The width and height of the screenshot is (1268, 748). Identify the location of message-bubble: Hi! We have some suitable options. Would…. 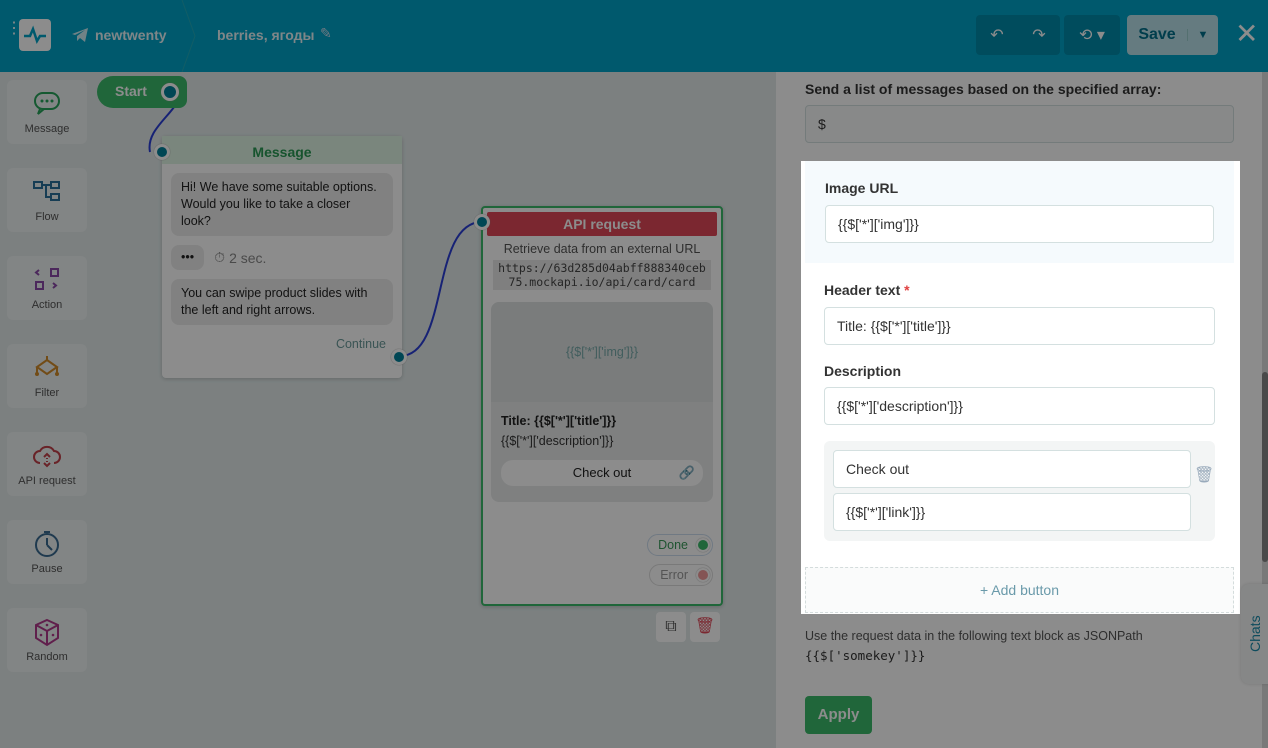
(282, 204).